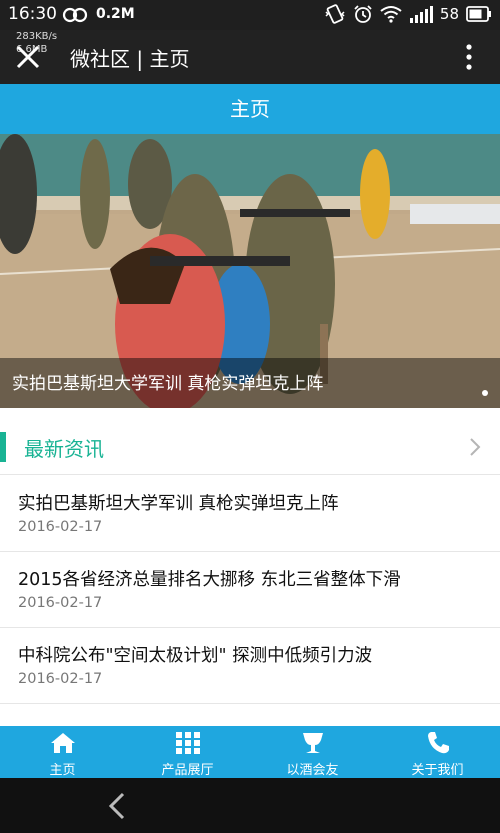 Image resolution: width=500 pixels, height=833 pixels. I want to click on page-title: 主页, so click(250, 109).